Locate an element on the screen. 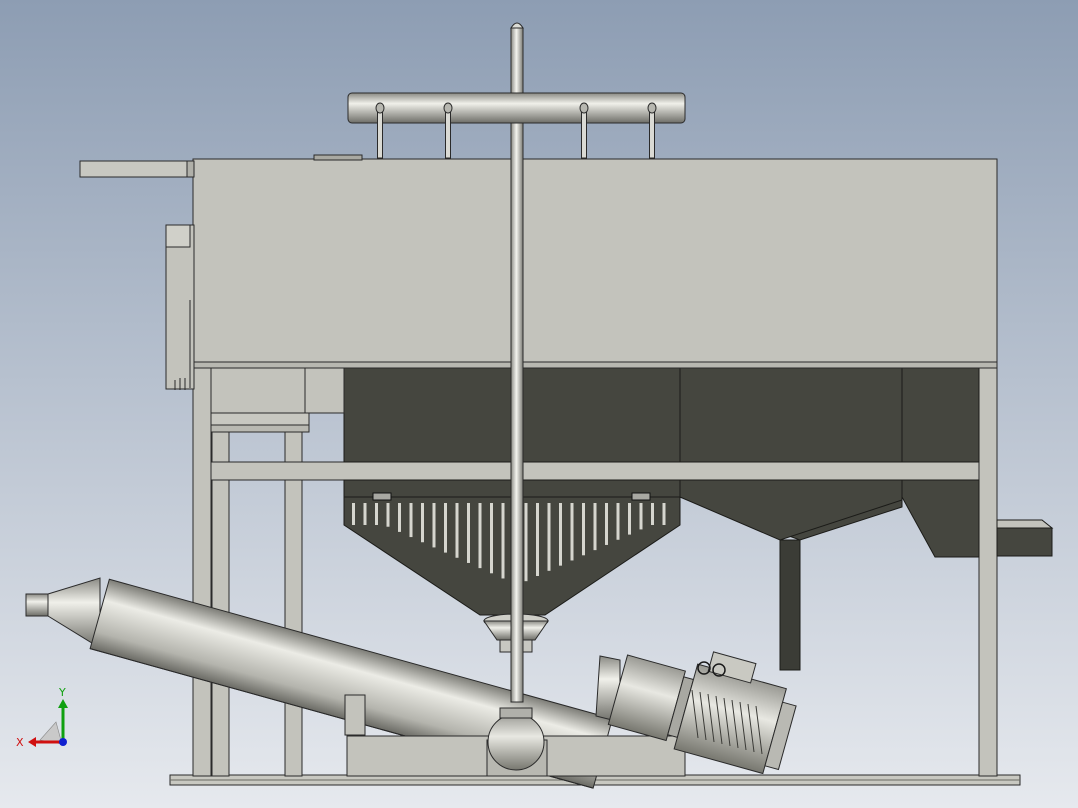  coordinate-triad: Y X is located at coordinates (47, 719).